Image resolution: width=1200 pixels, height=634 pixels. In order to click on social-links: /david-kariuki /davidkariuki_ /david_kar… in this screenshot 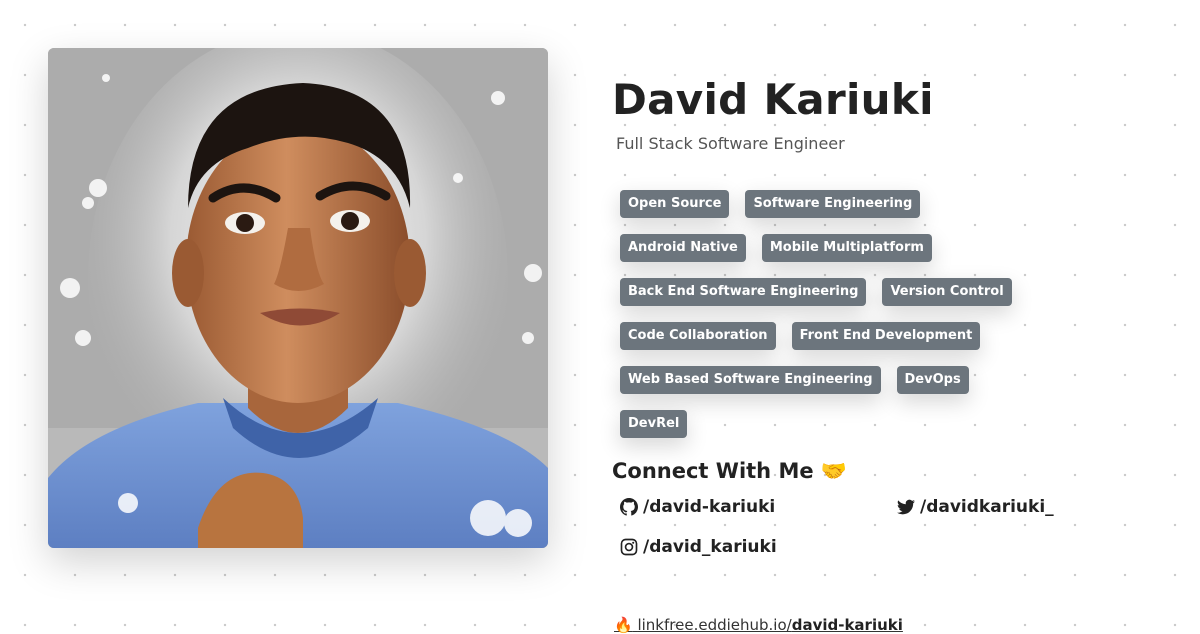, I will do `click(896, 527)`.